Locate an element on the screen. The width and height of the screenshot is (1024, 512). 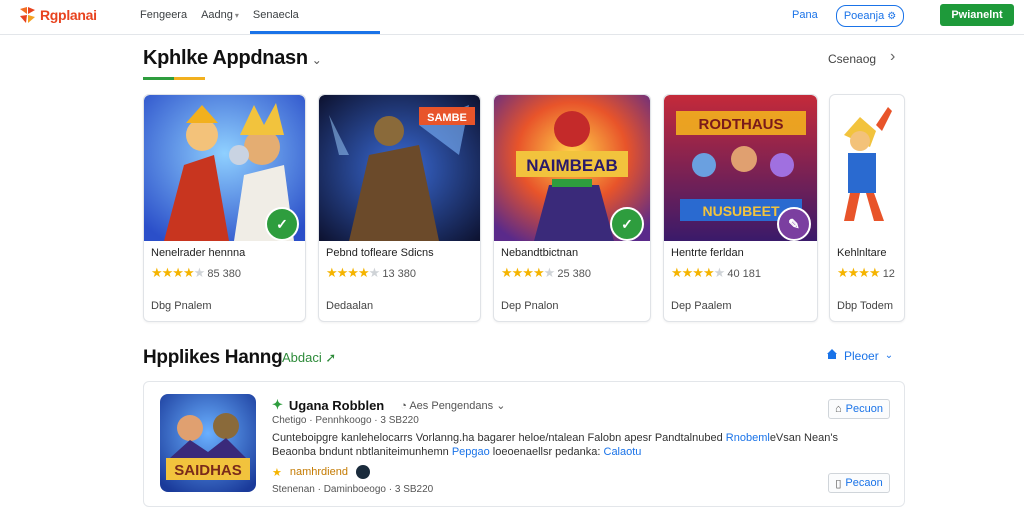
button-label: Pecaon is located at coordinates (864, 483).